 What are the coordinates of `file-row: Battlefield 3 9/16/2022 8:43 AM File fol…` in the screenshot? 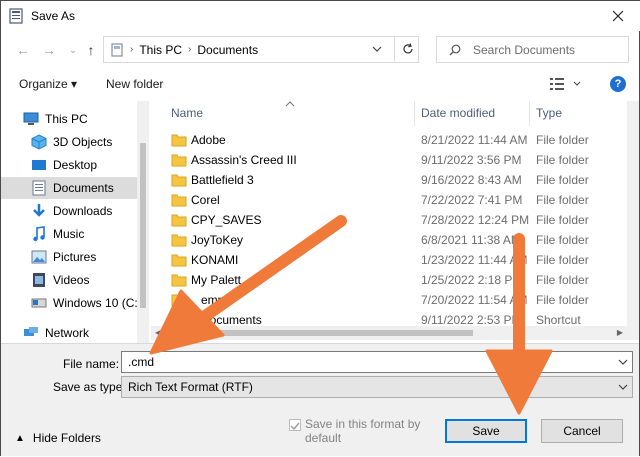 It's located at (389, 180).